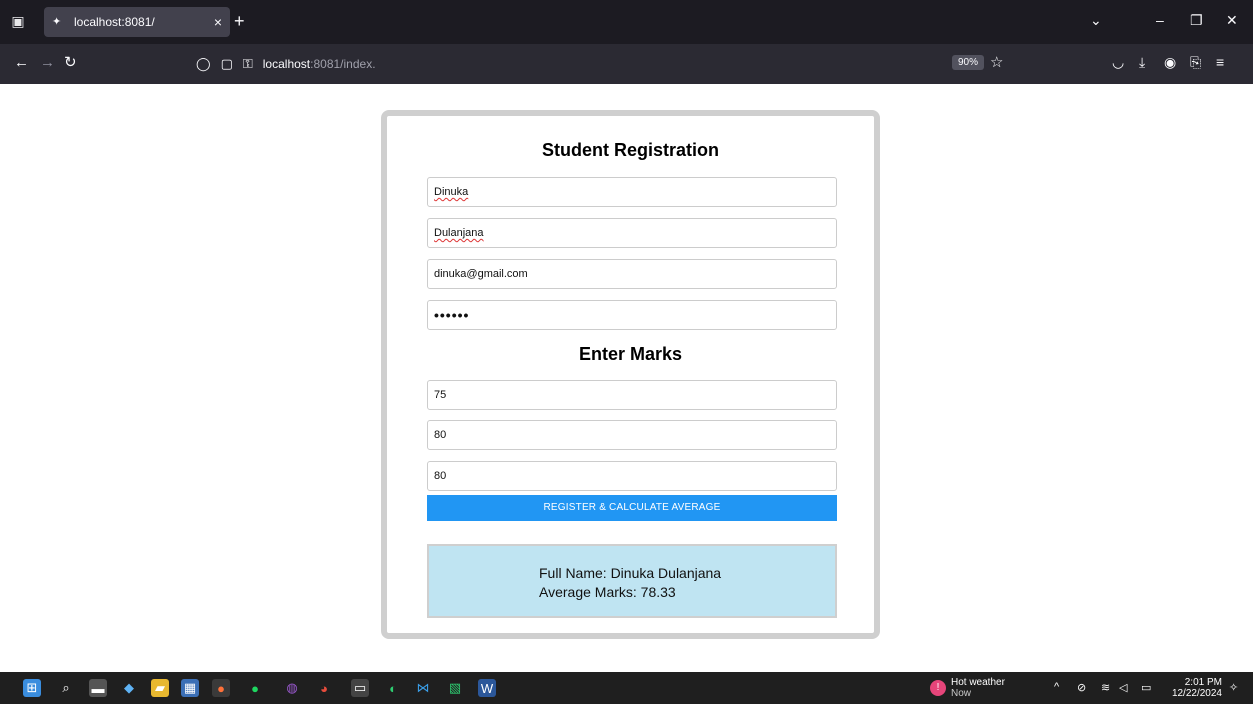 This screenshot has height=704, width=1253. What do you see at coordinates (218, 22) in the screenshot?
I see `tab-close-icon: ×` at bounding box center [218, 22].